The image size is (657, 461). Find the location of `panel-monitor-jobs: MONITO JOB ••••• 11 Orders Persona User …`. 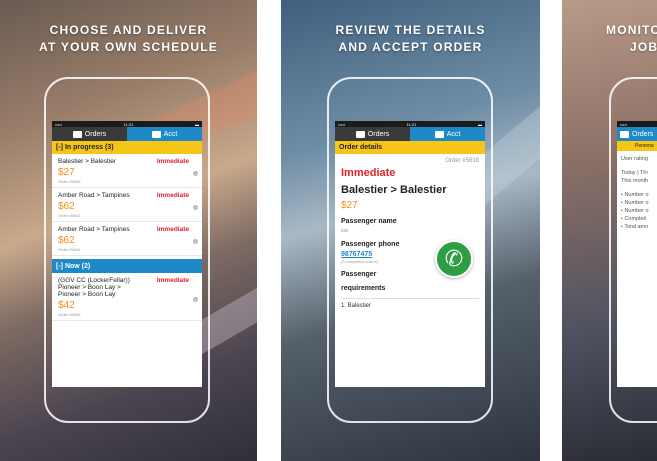

panel-monitor-jobs: MONITO JOB ••••• 11 Orders Persona User … is located at coordinates (609, 230).